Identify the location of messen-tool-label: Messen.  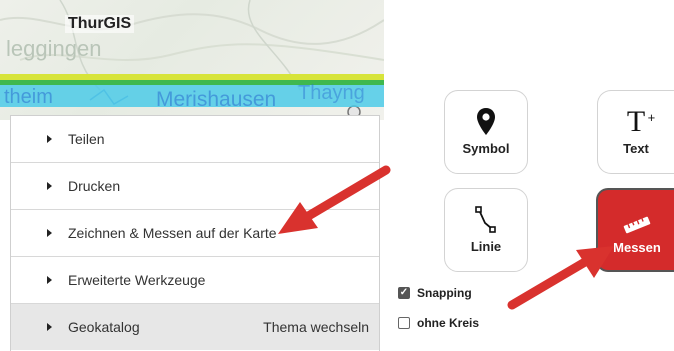
(637, 247).